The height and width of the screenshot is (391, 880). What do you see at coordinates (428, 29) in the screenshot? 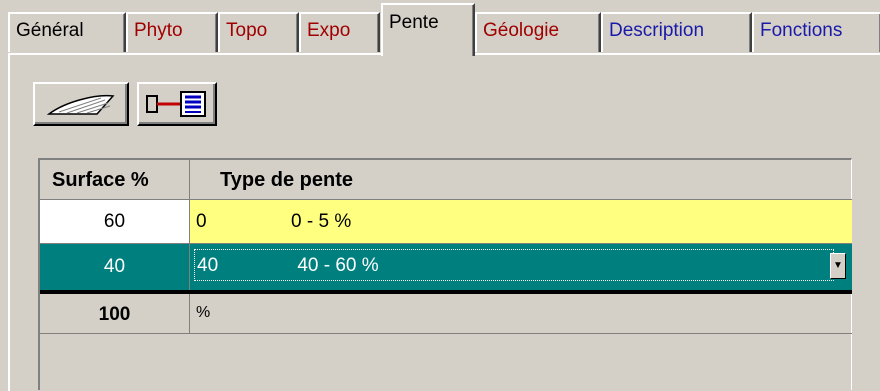
I see `tab-pente: Pente` at bounding box center [428, 29].